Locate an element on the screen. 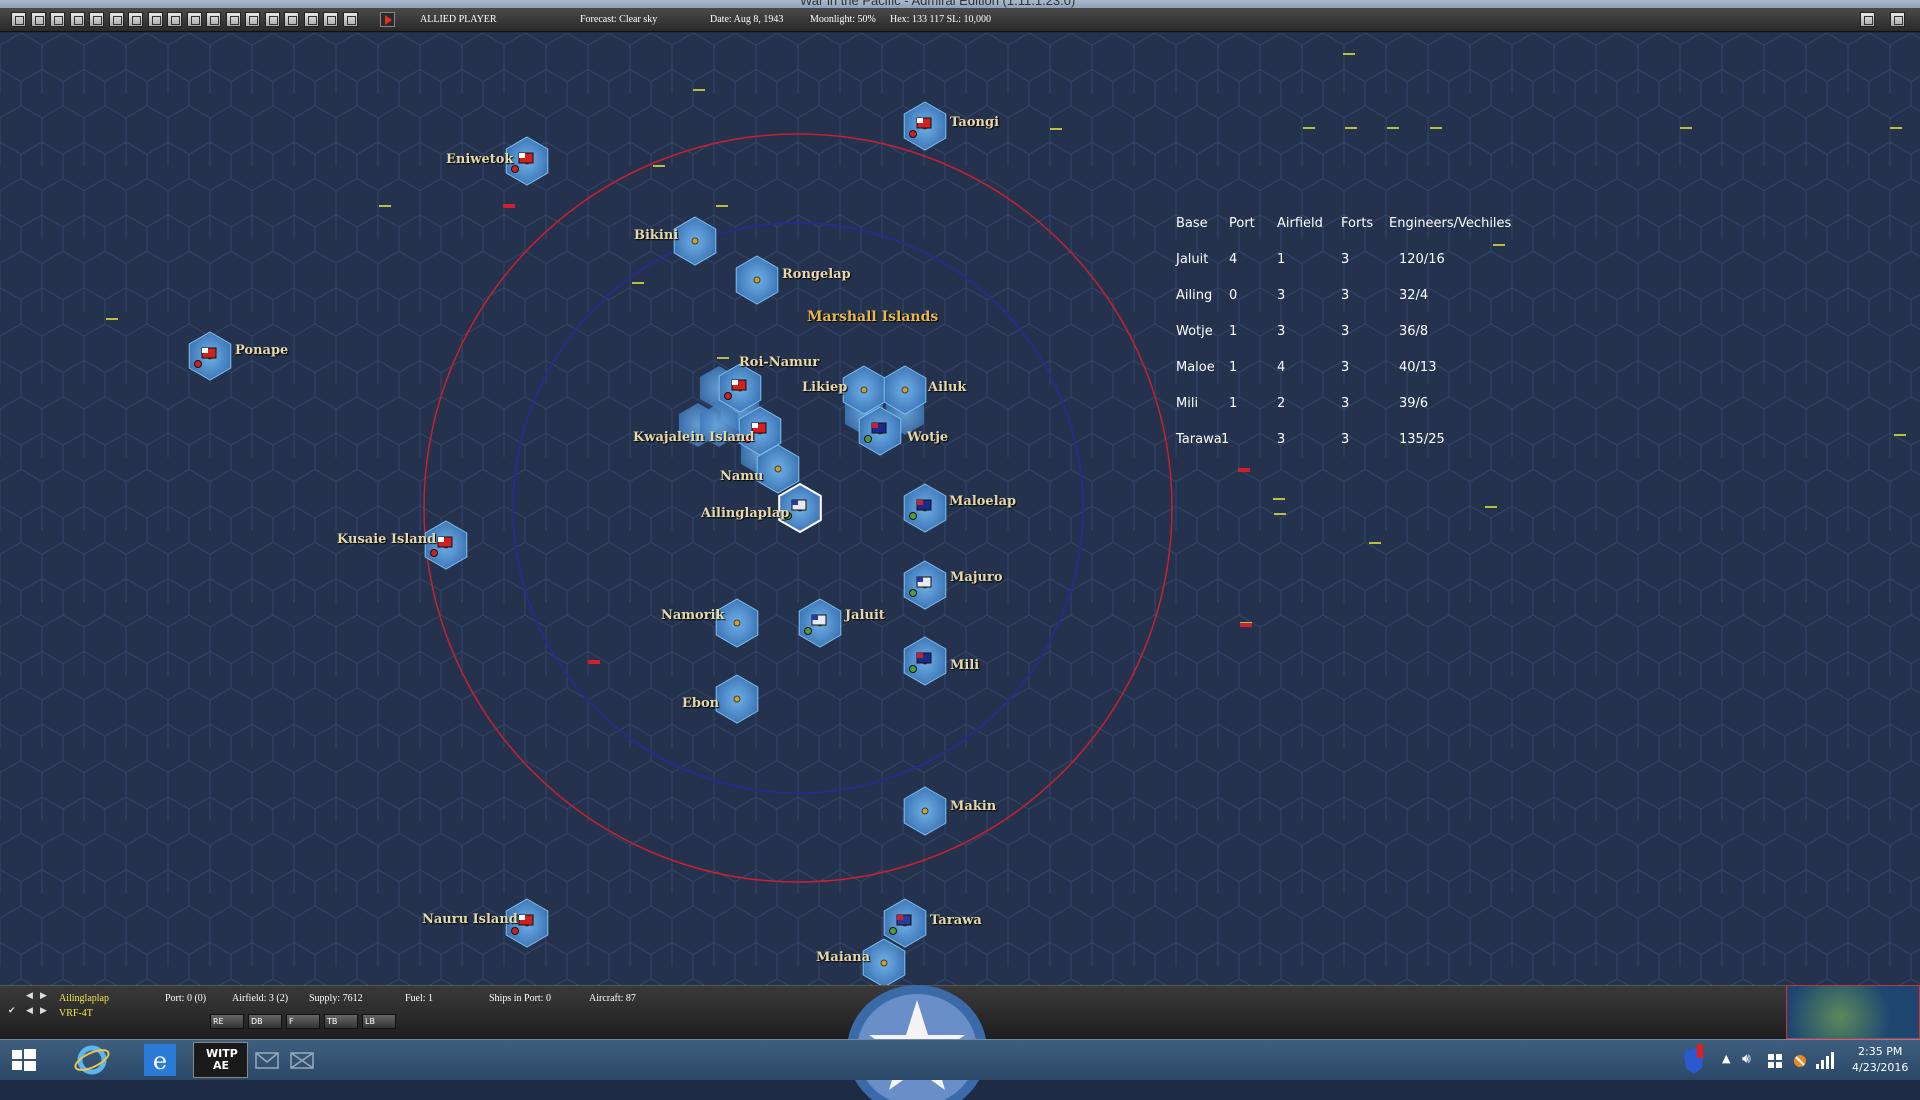 This screenshot has height=1100, width=1920. mail-icon is located at coordinates (267, 1060).